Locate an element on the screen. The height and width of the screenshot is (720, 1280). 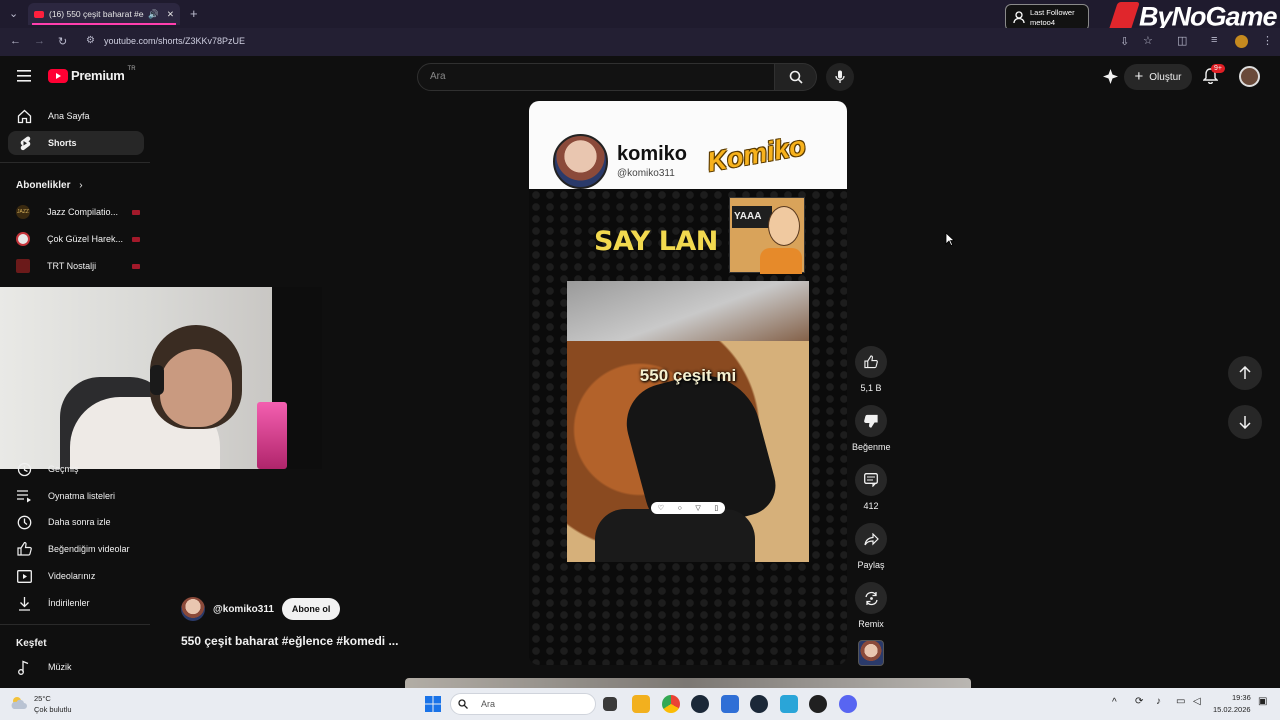
obs-icon is located at coordinates (818, 704).